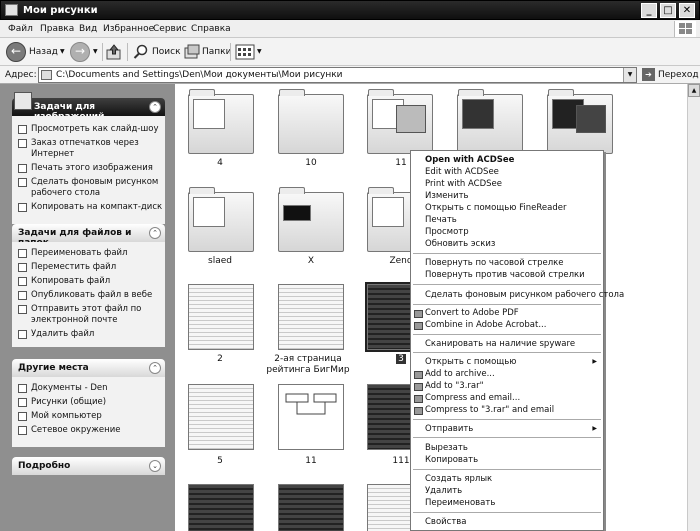  Describe the element at coordinates (469, 160) in the screenshot. I see `menu-open-acdsee: Open with ACDSee` at that location.